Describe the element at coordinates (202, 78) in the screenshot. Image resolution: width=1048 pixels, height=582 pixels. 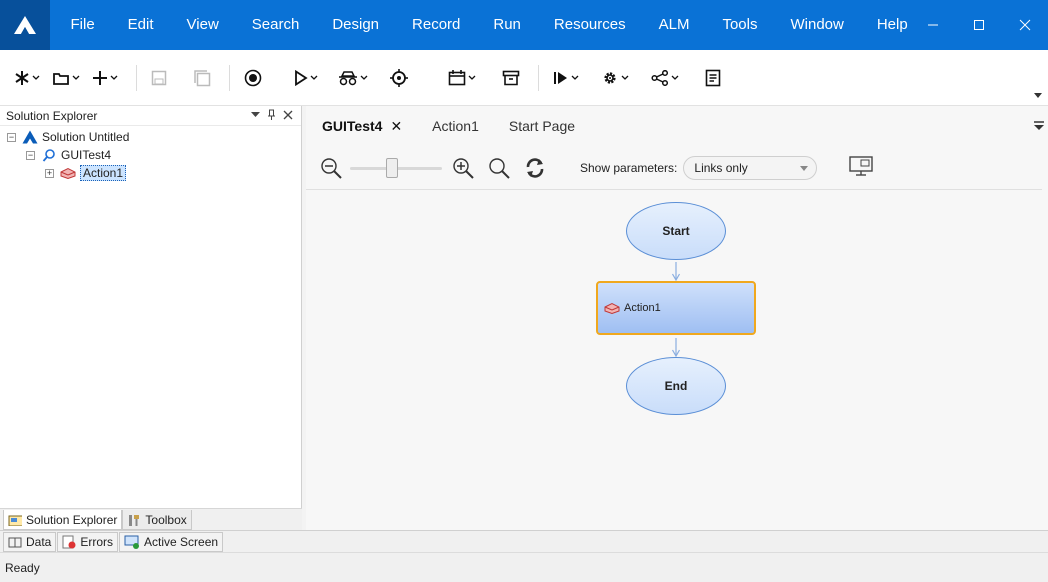
I see `save-all-button` at that location.